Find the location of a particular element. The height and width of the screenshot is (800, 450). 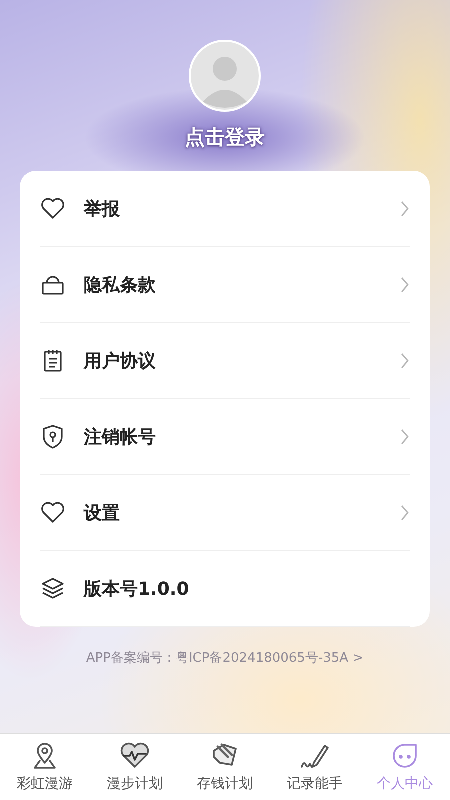

layers-icon is located at coordinates (53, 589).